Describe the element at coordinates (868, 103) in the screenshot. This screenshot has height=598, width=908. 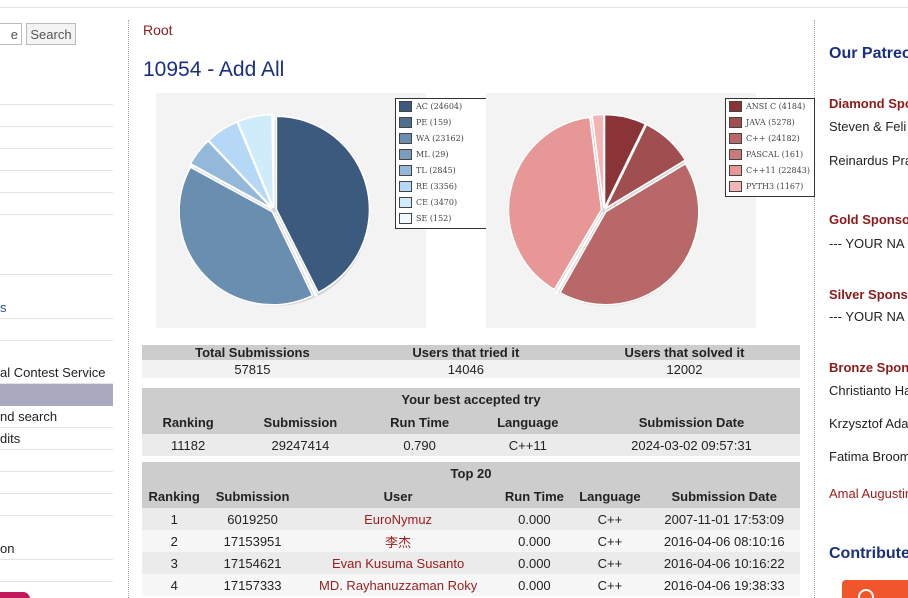
I see `diamond-sponsors-label: Diamond Spo` at that location.